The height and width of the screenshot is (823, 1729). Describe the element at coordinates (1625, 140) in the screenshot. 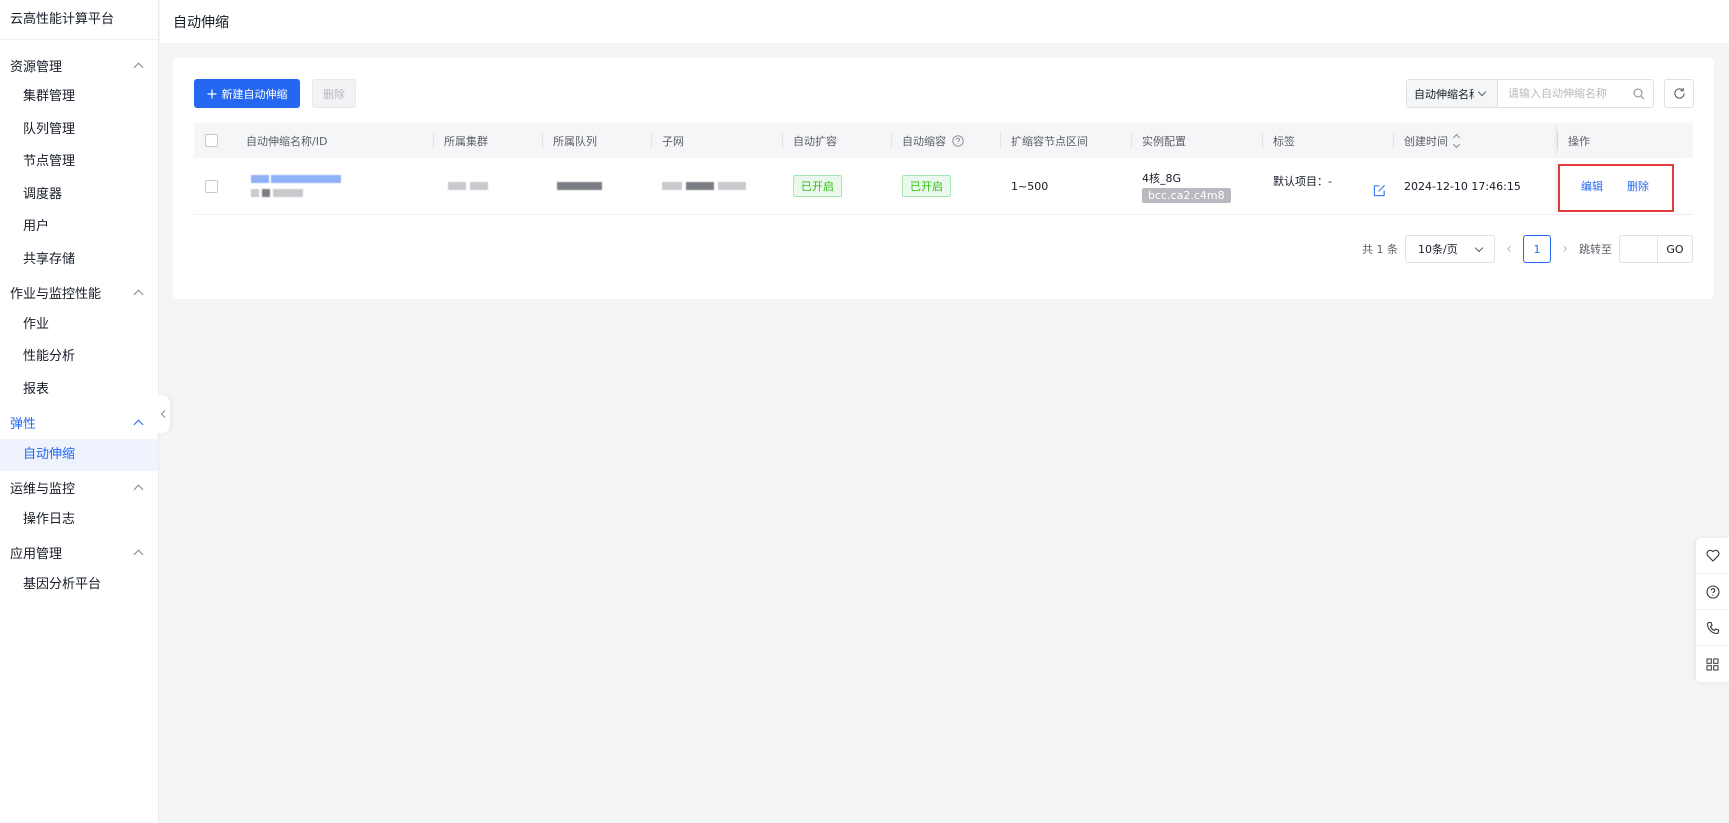

I see `col-header: 操作` at that location.